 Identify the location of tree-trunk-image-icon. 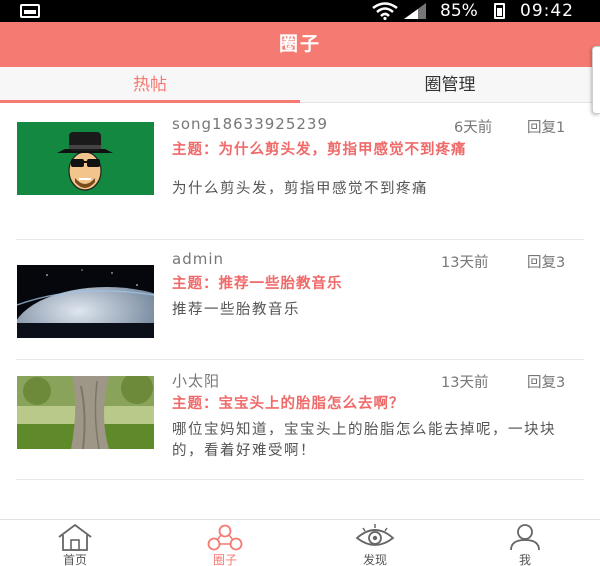
(85, 412).